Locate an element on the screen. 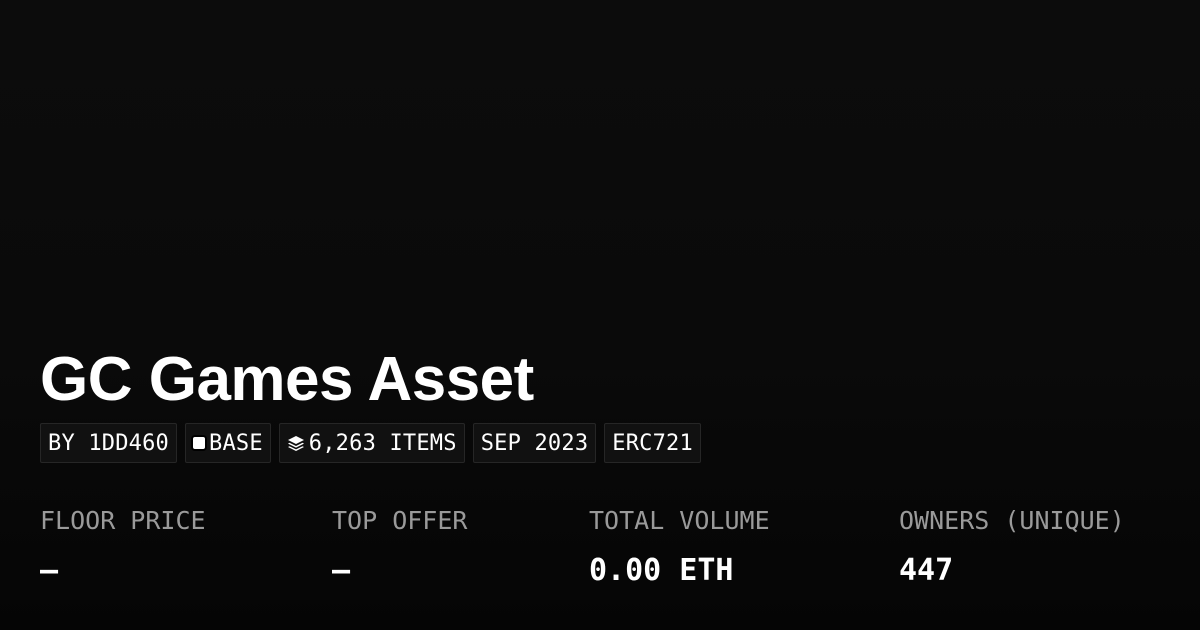 The width and height of the screenshot is (1200, 630). owners-value: 447 is located at coordinates (926, 570).